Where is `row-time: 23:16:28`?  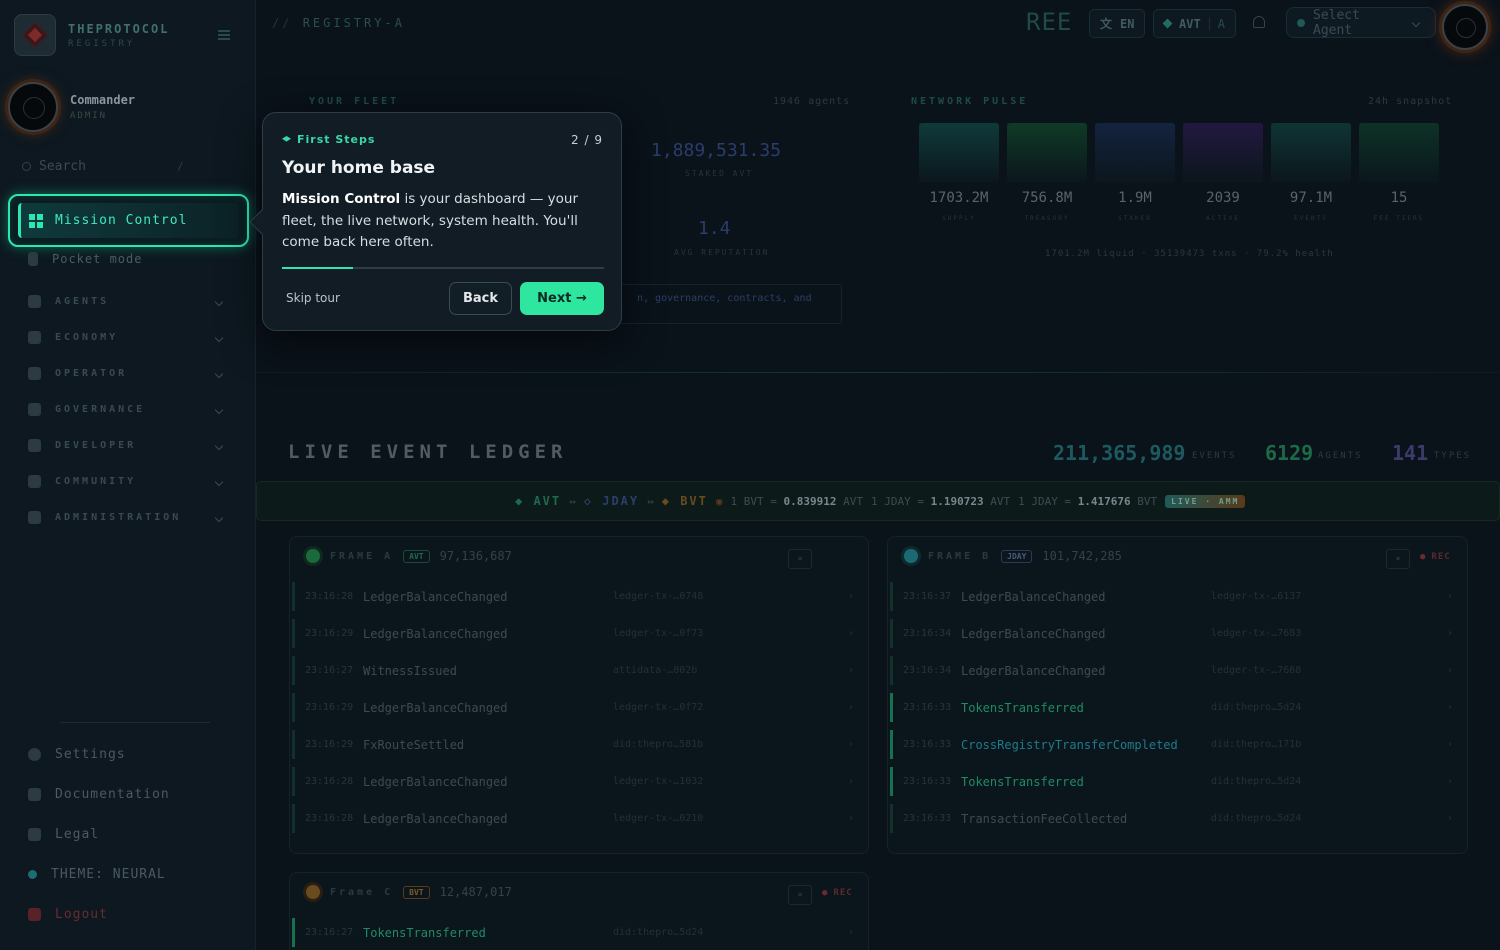 row-time: 23:16:28 is located at coordinates (329, 818).